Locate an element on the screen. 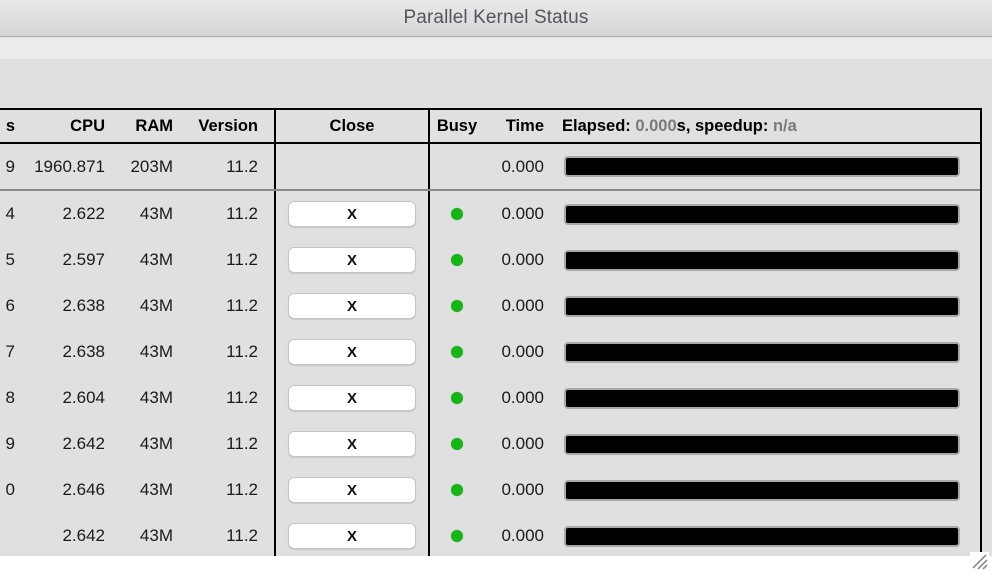 This screenshot has width=992, height=574. column-header-id: s is located at coordinates (10, 126).